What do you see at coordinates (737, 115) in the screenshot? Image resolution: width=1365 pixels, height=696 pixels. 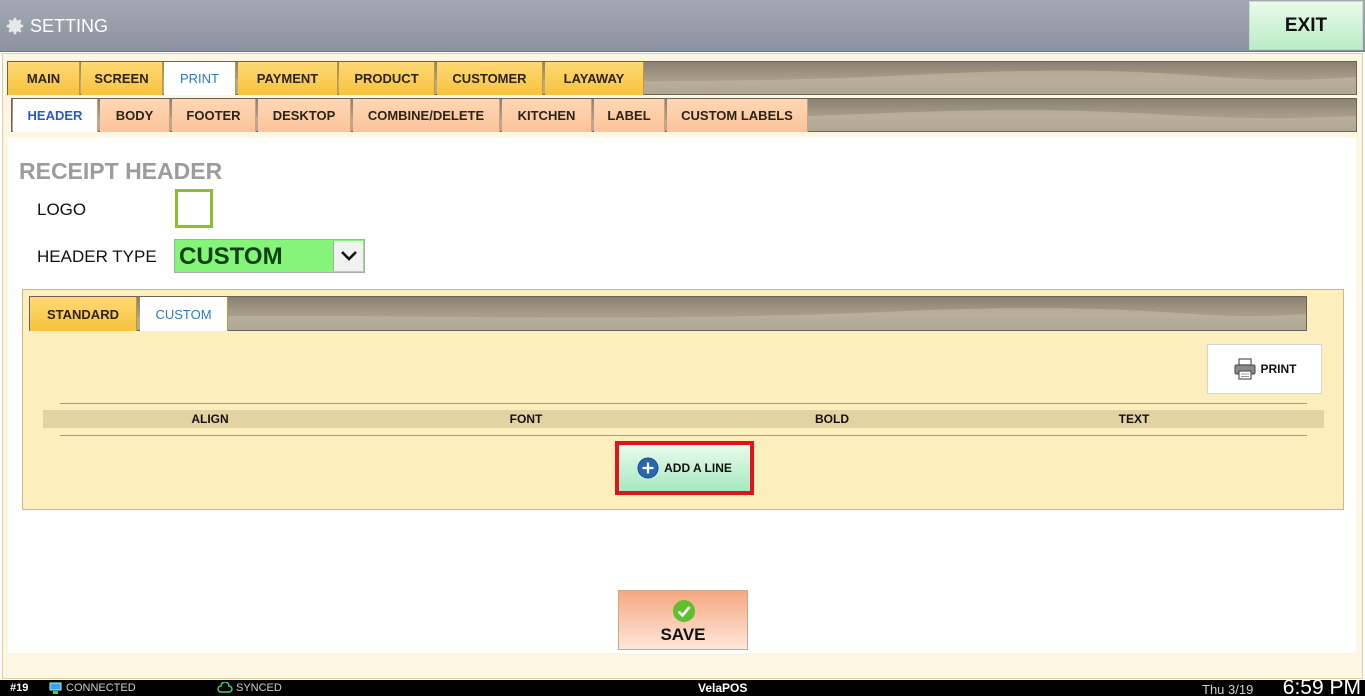 I see `subtab-custom-labels: CUSTOM LABELS` at bounding box center [737, 115].